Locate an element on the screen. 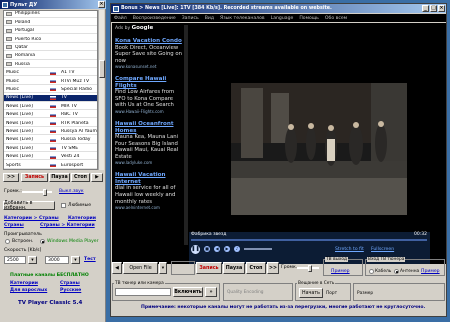 This screenshot has width=450, height=322. antenna-radio is located at coordinates (396, 271).